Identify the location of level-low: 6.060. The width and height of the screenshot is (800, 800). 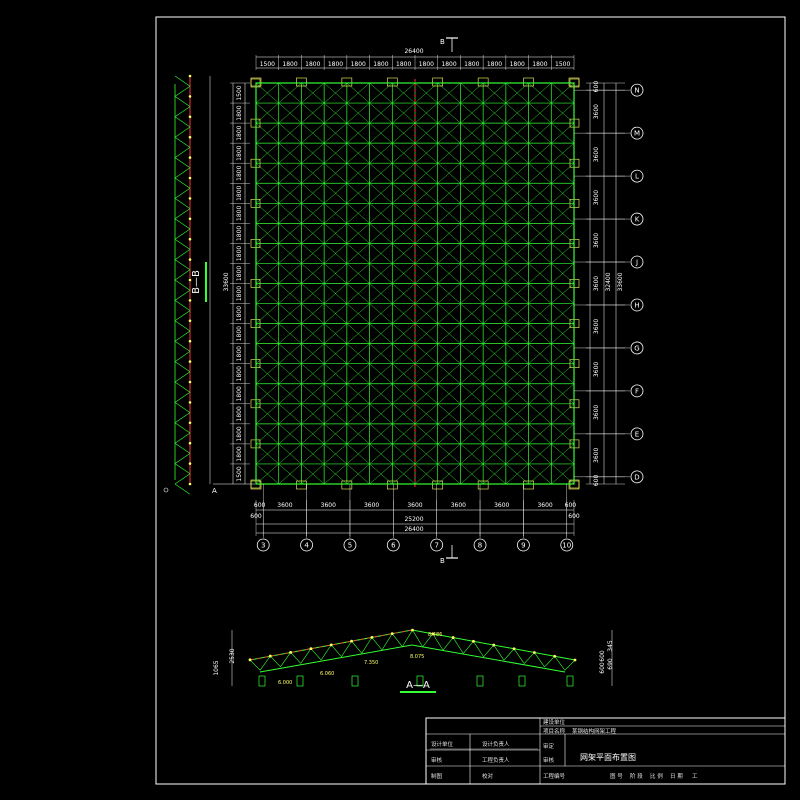
(327, 674).